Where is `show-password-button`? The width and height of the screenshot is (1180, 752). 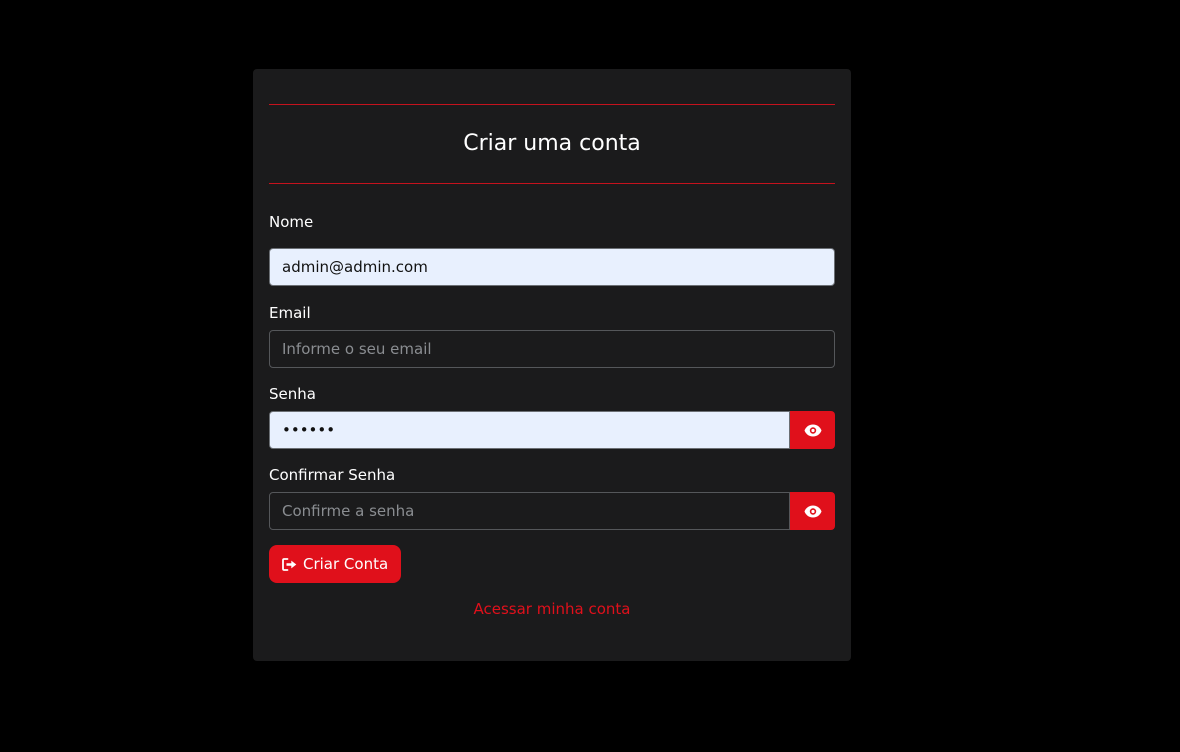
show-password-button is located at coordinates (812, 430).